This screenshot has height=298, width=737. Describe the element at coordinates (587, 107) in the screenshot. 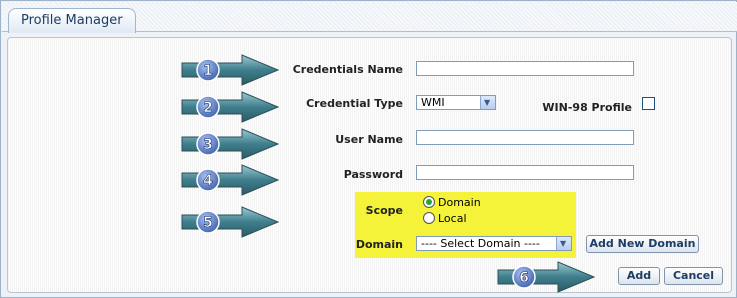

I see `win98-profile-label: WIN-98 Profile` at that location.